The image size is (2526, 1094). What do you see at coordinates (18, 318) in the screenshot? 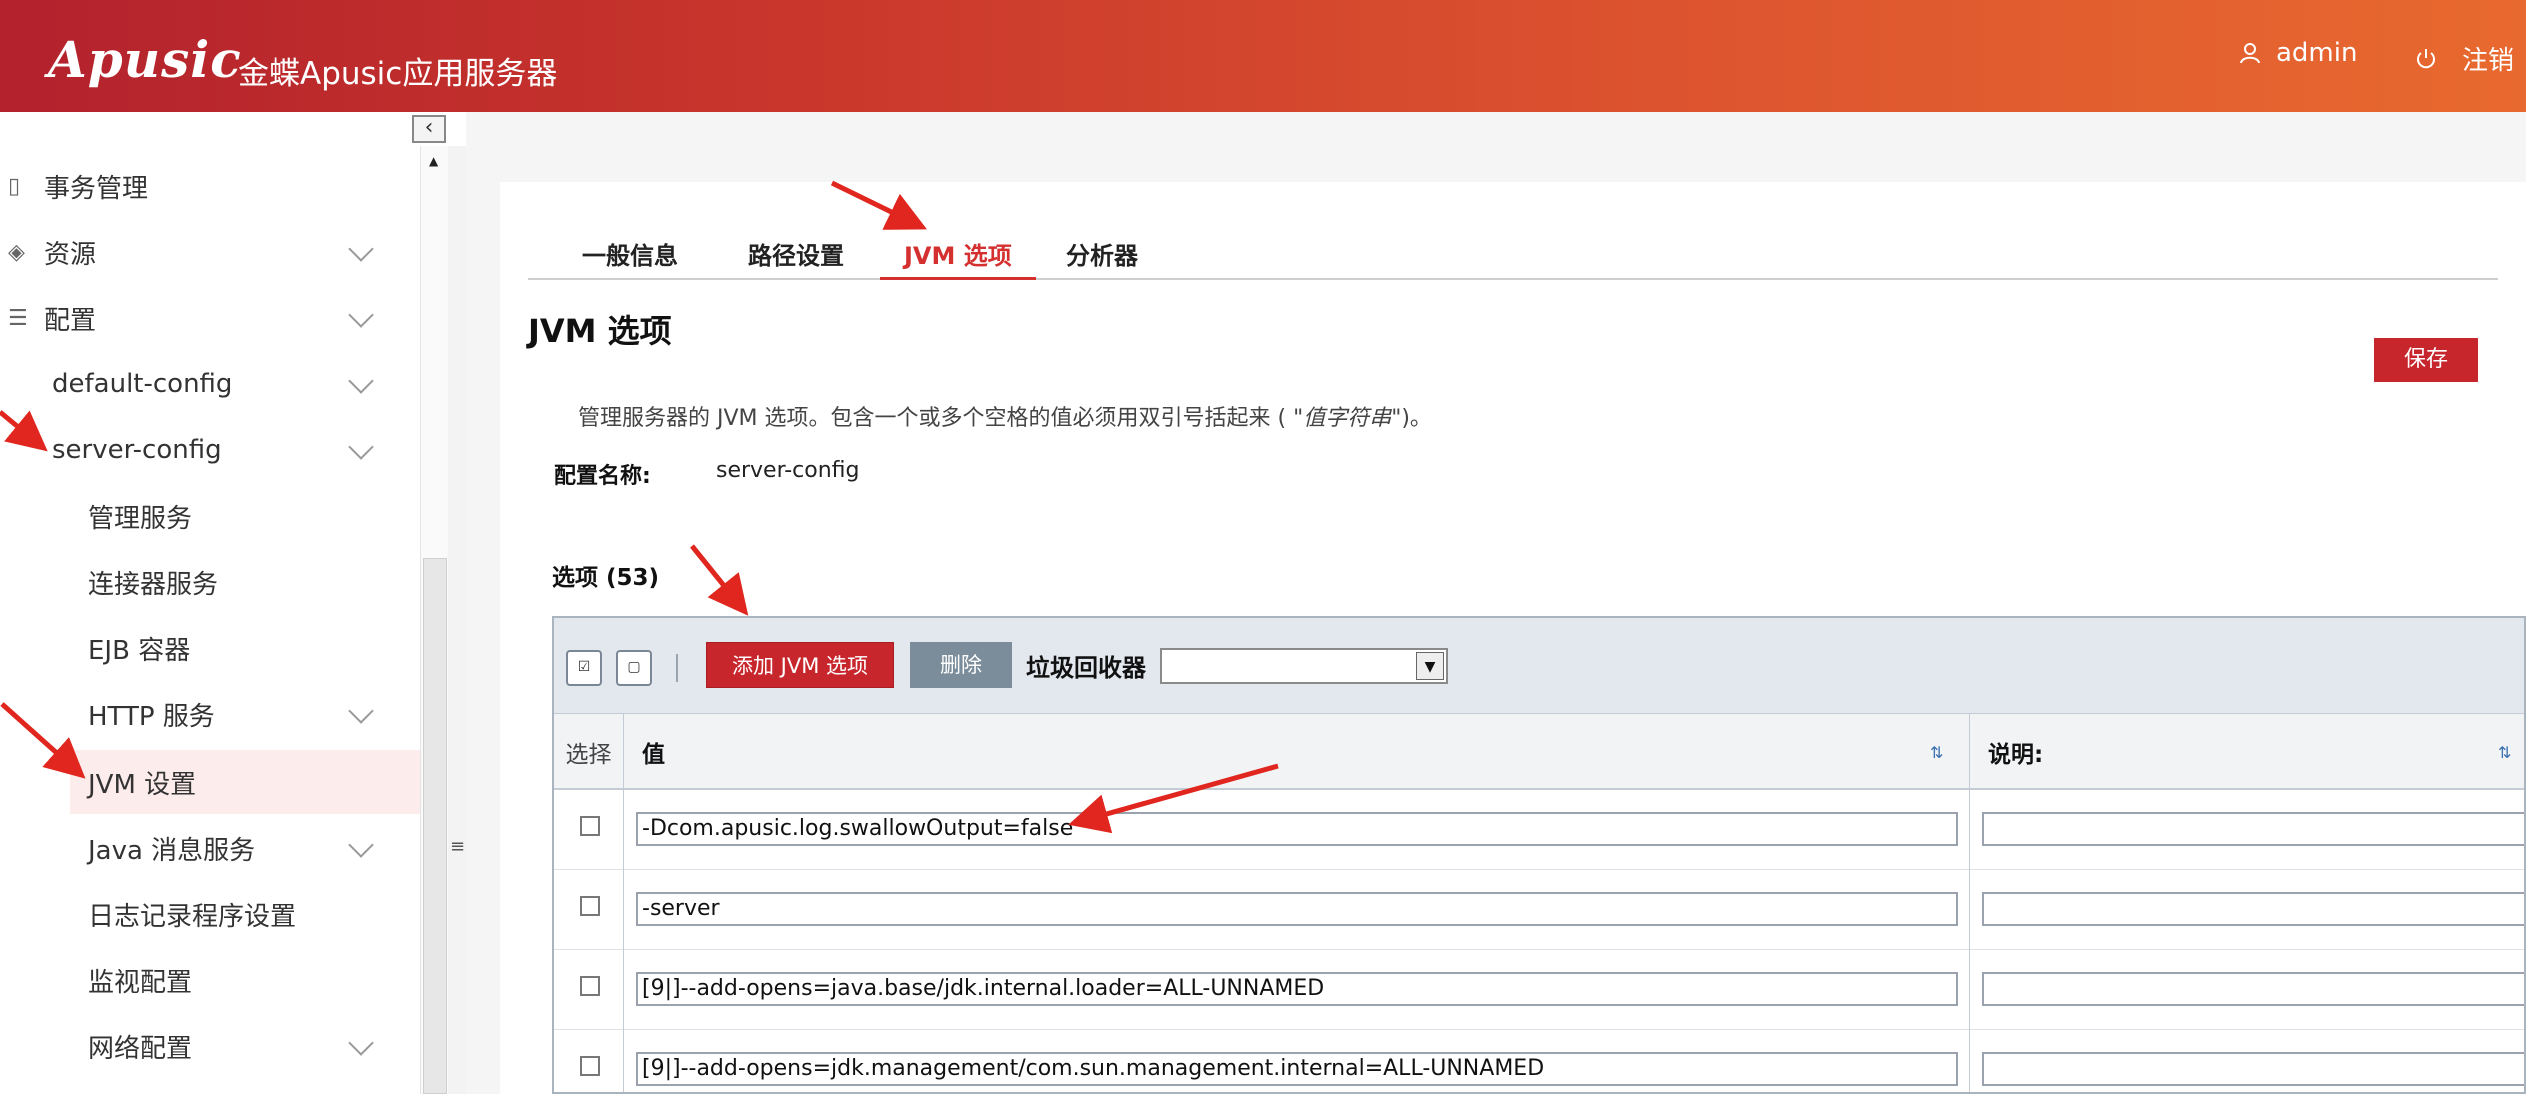
I see `sliders-icon: ☰` at bounding box center [18, 318].